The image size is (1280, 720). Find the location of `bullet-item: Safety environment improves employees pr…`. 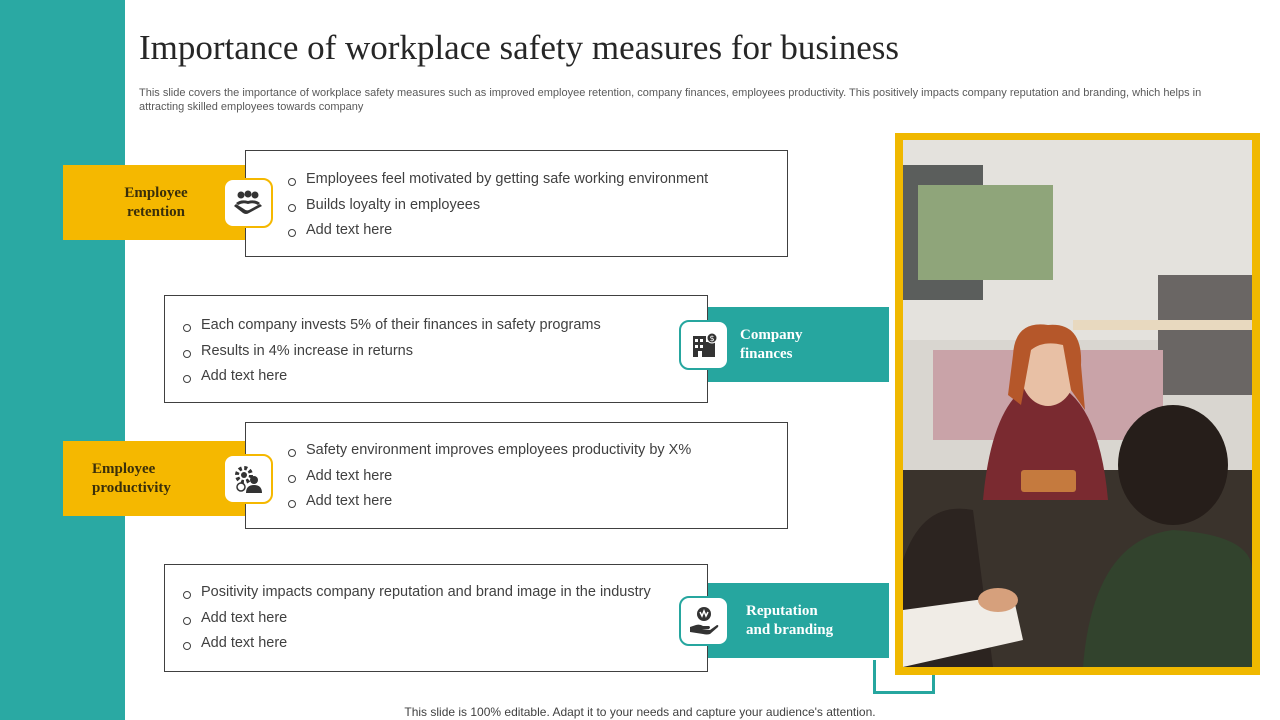

bullet-item: Safety environment improves employees pr… is located at coordinates (536, 451).